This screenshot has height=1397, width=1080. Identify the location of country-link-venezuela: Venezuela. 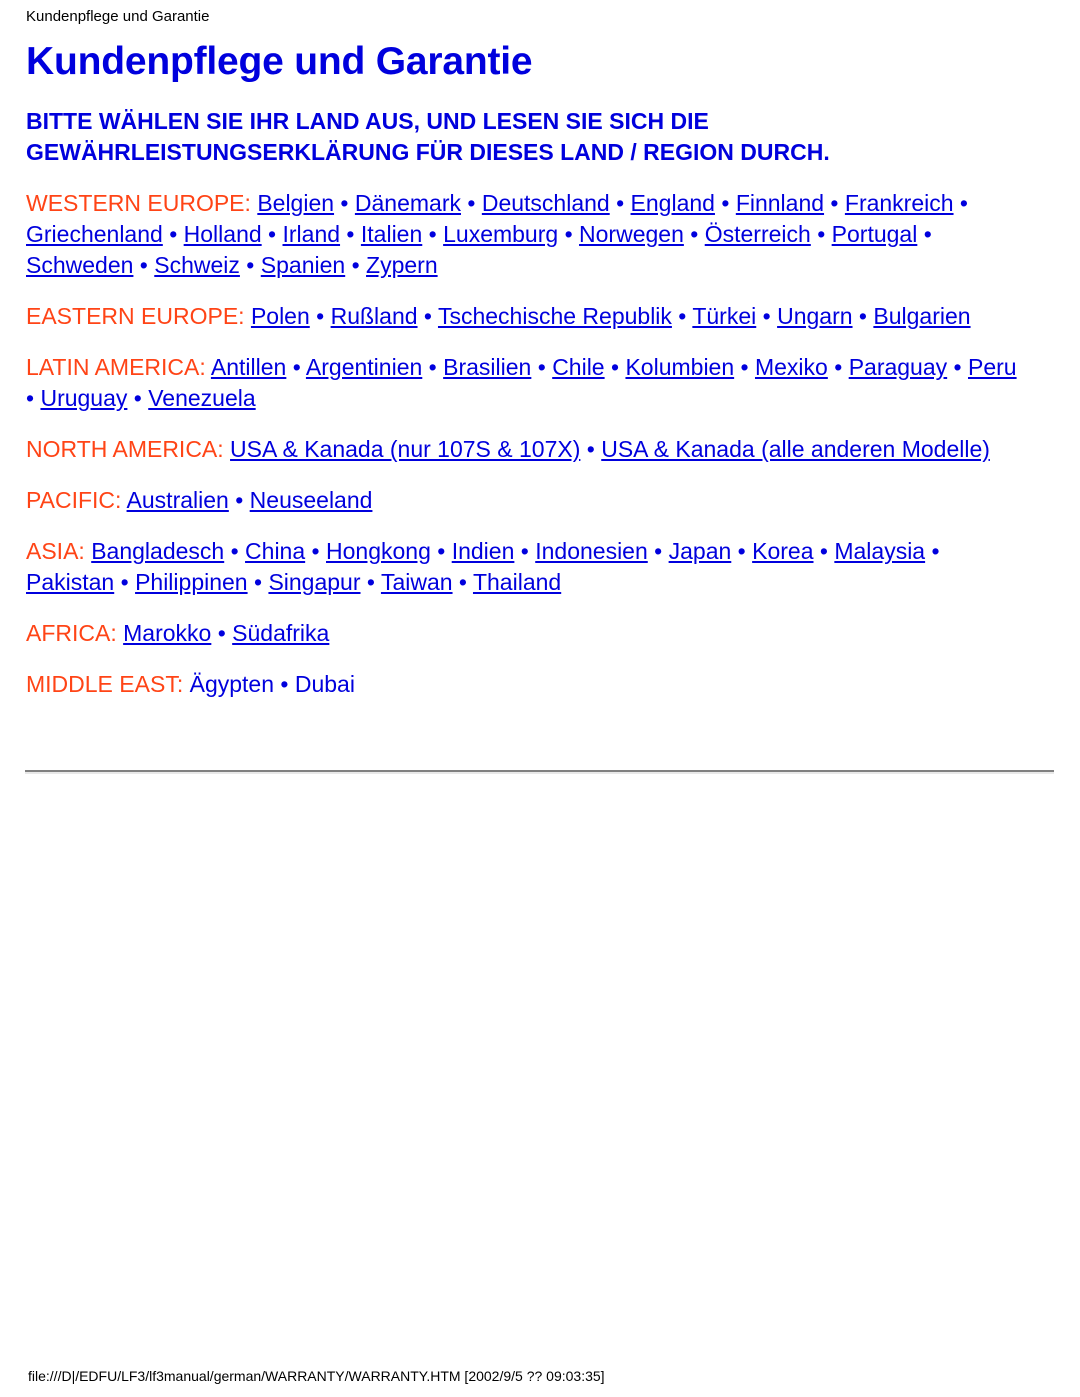
(201, 398).